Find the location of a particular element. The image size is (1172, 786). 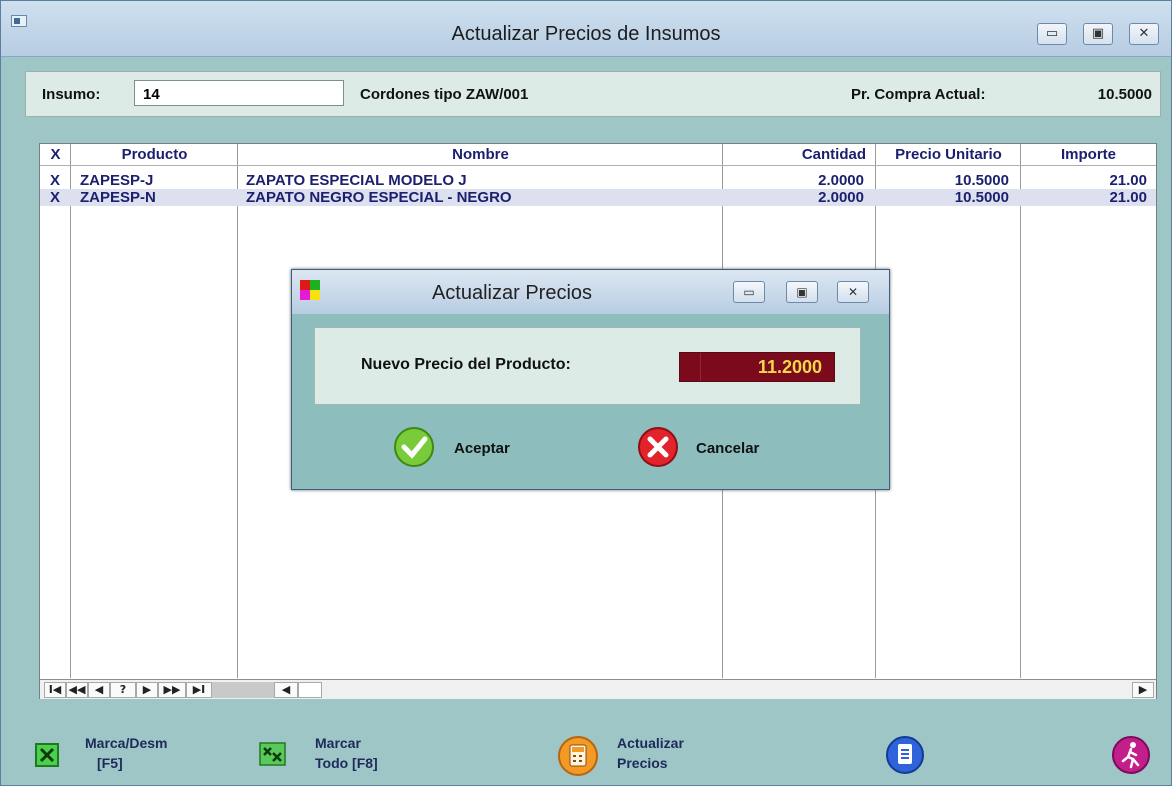

grid-navigator: I◀ ◀◀ ◀ ? ▶ ▶▶ ▶I ◀ ▶ is located at coordinates (598, 689).